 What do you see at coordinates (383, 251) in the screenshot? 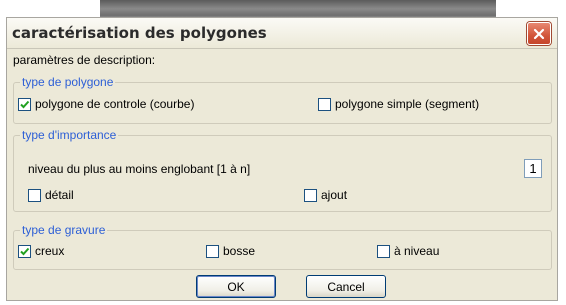
I see `checkbox-a-niveau` at bounding box center [383, 251].